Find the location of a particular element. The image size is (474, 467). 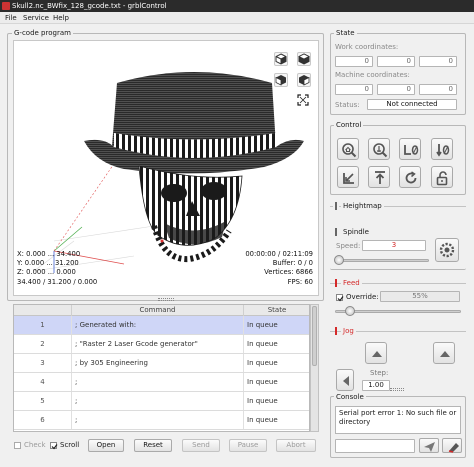

fit-view-icon is located at coordinates (304, 101).